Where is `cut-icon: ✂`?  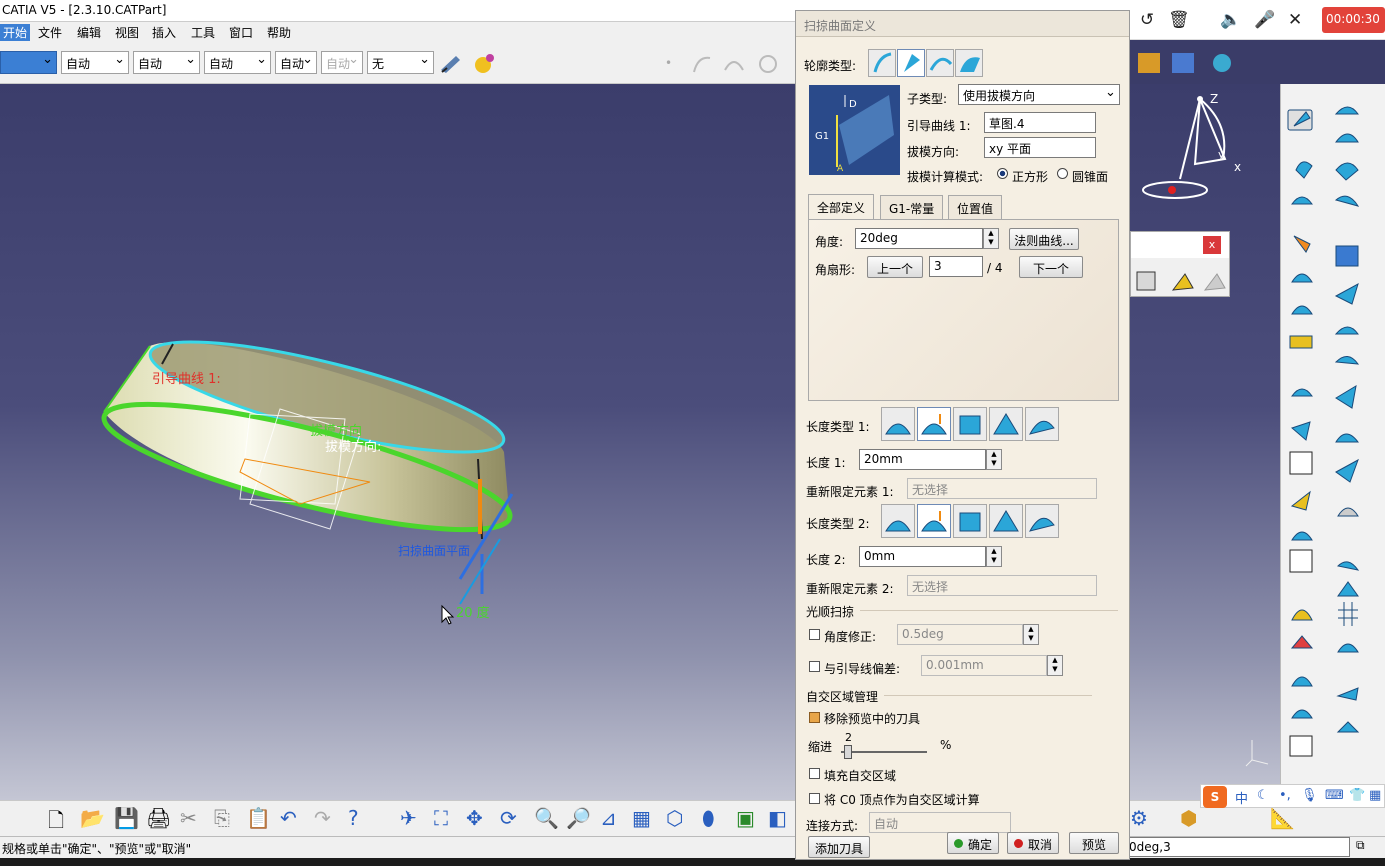 cut-icon: ✂ is located at coordinates (192, 818).